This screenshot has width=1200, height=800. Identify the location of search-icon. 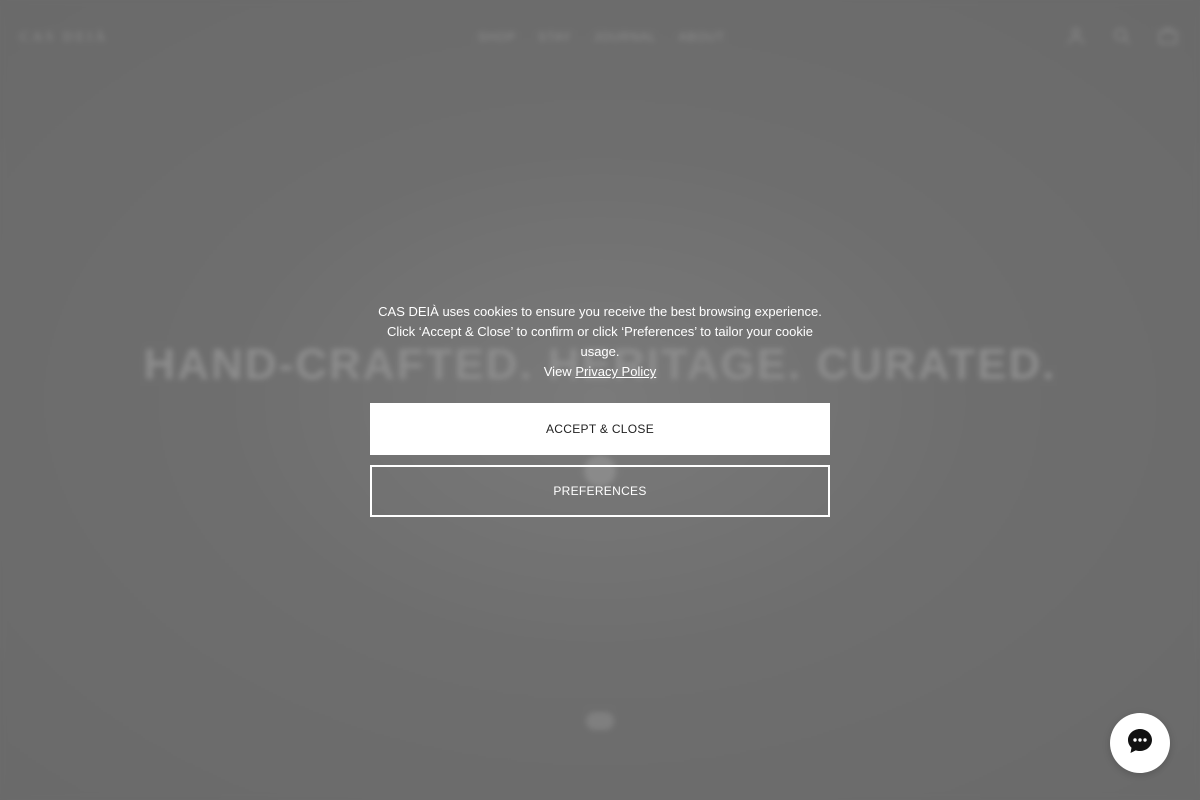
(1122, 36).